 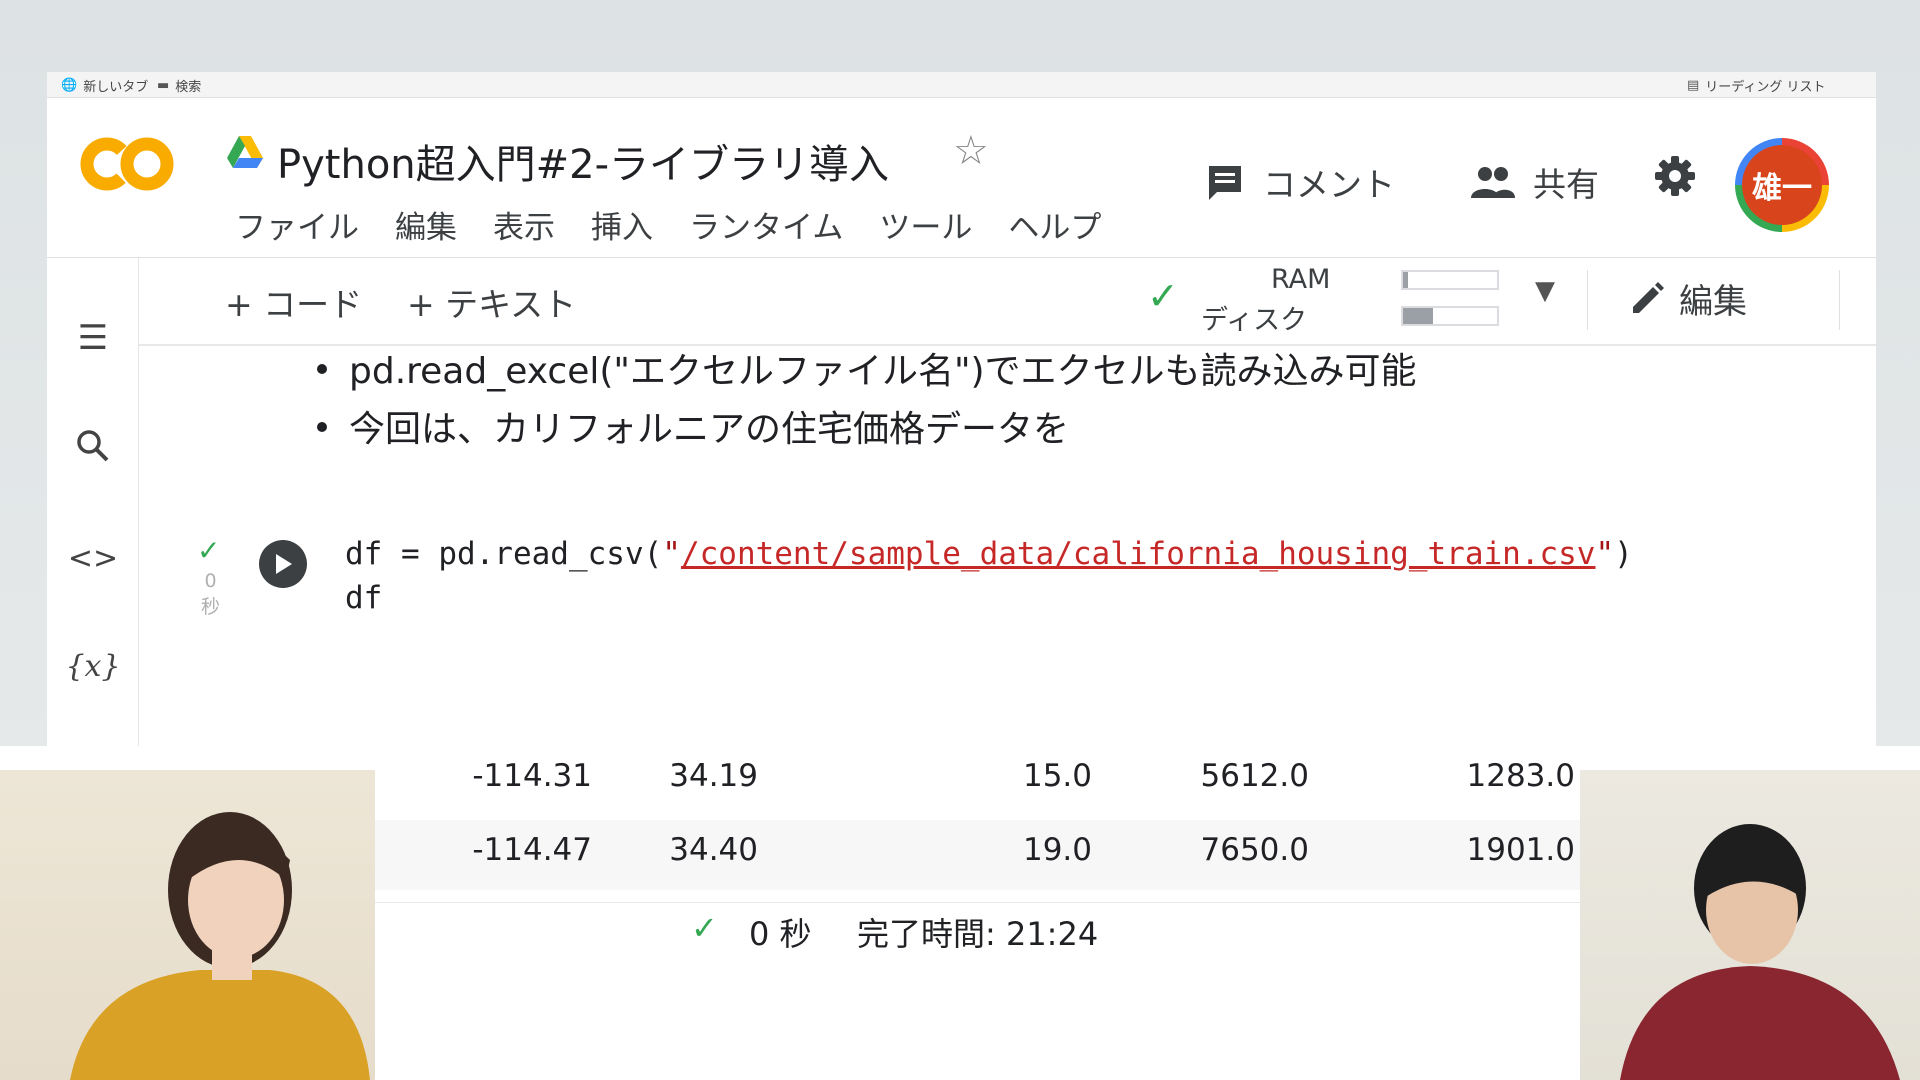 I want to click on bookmark-search: ▬ 検索, so click(x=179, y=85).